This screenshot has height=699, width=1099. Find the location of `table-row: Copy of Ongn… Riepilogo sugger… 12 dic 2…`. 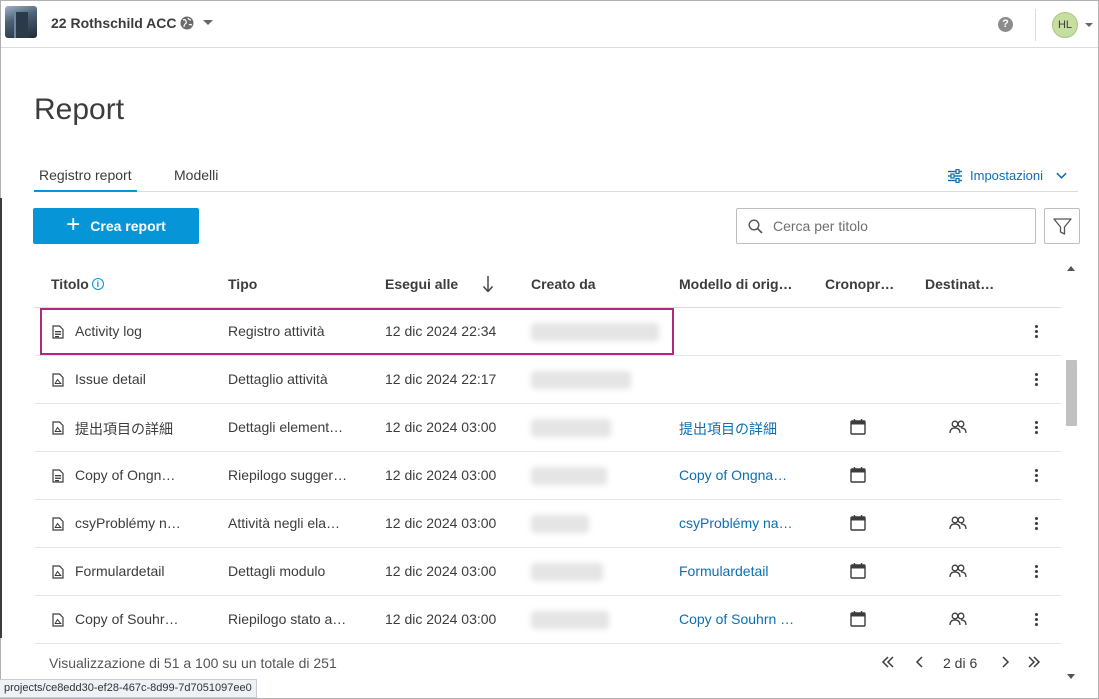

table-row: Copy of Ongn… Riepilogo sugger… 12 dic 2… is located at coordinates (547, 476).